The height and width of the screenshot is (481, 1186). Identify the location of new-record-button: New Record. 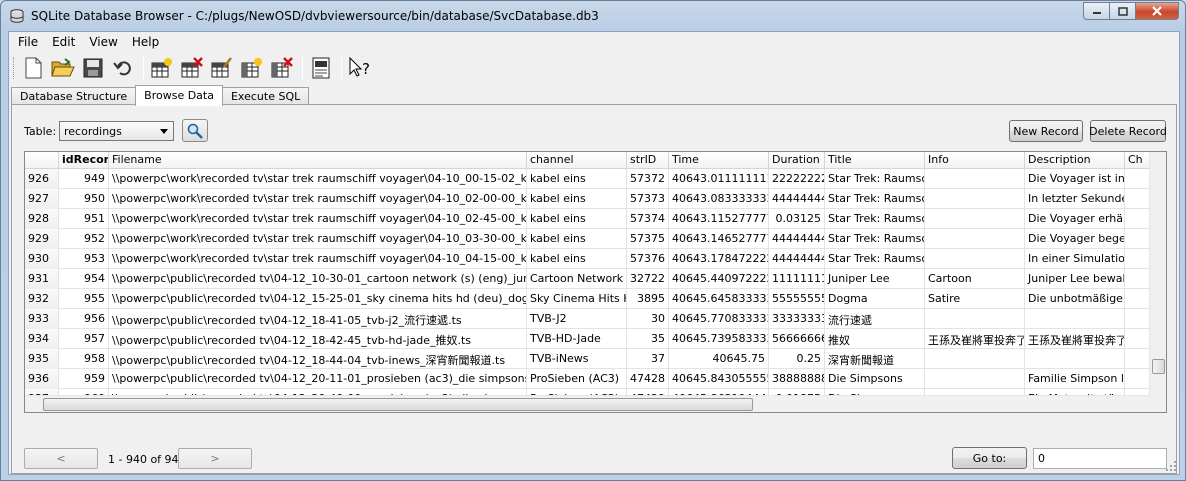
(1046, 131).